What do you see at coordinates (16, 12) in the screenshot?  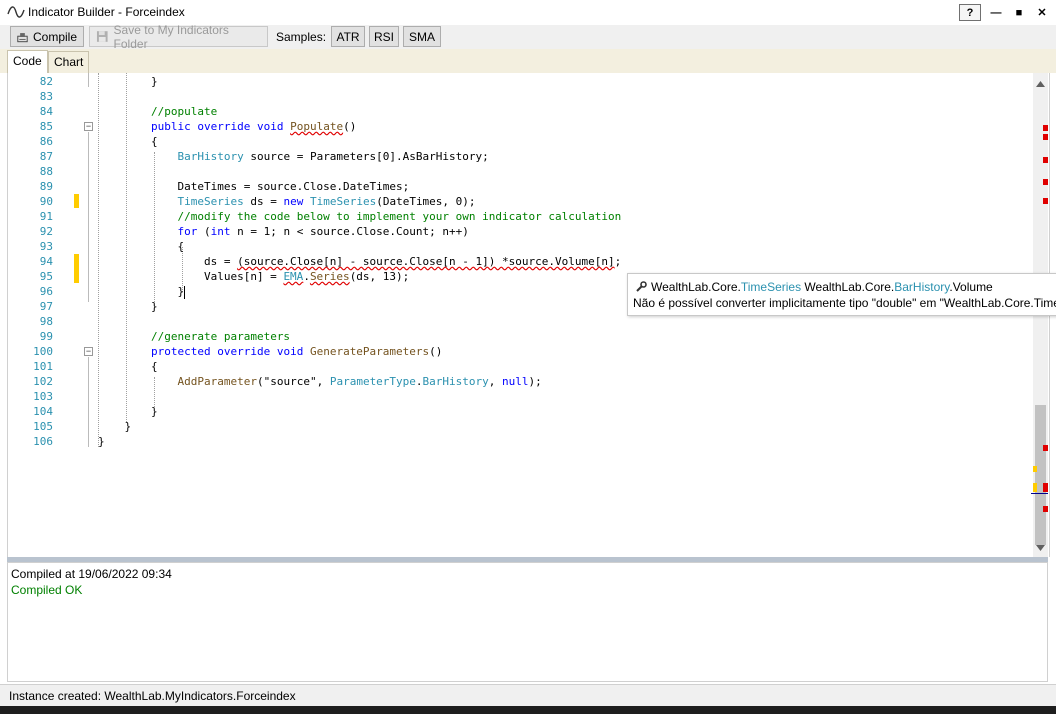 I see `indicator-wave-icon` at bounding box center [16, 12].